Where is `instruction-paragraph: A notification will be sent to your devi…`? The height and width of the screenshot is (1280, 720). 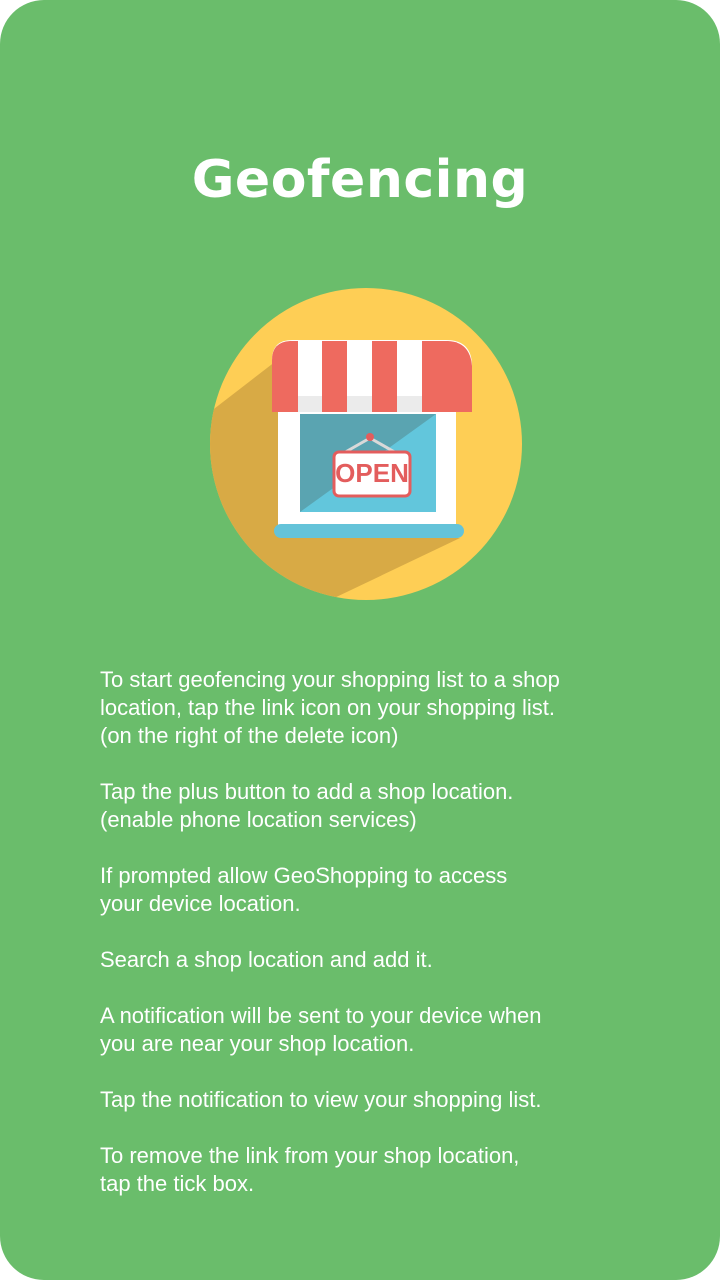 instruction-paragraph: A notification will be sent to your devi… is located at coordinates (321, 1029).